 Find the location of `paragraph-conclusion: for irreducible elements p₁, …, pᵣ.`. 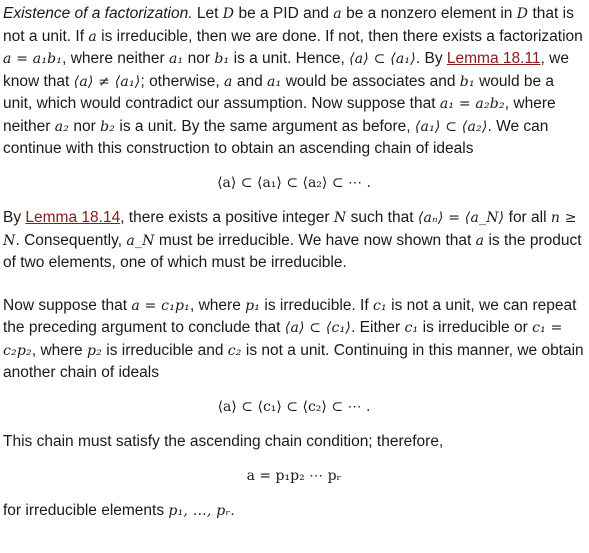

paragraph-conclusion: for irreducible elements p₁, …, pᵣ. is located at coordinates (294, 511).